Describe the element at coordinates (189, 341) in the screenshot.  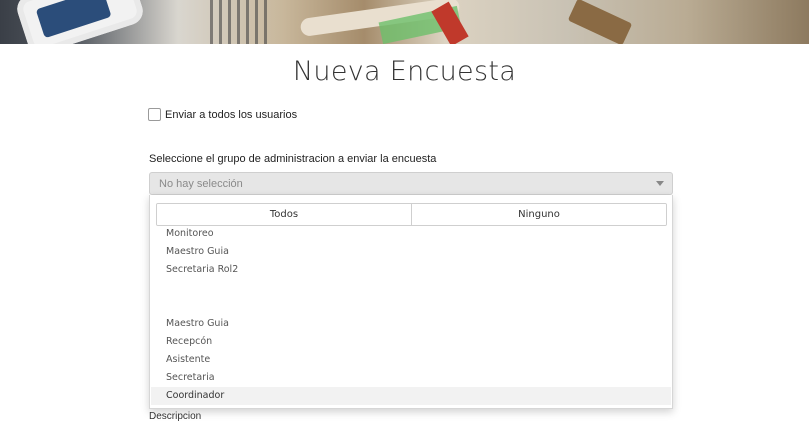
I see `dropdown-option: Recepcón` at that location.